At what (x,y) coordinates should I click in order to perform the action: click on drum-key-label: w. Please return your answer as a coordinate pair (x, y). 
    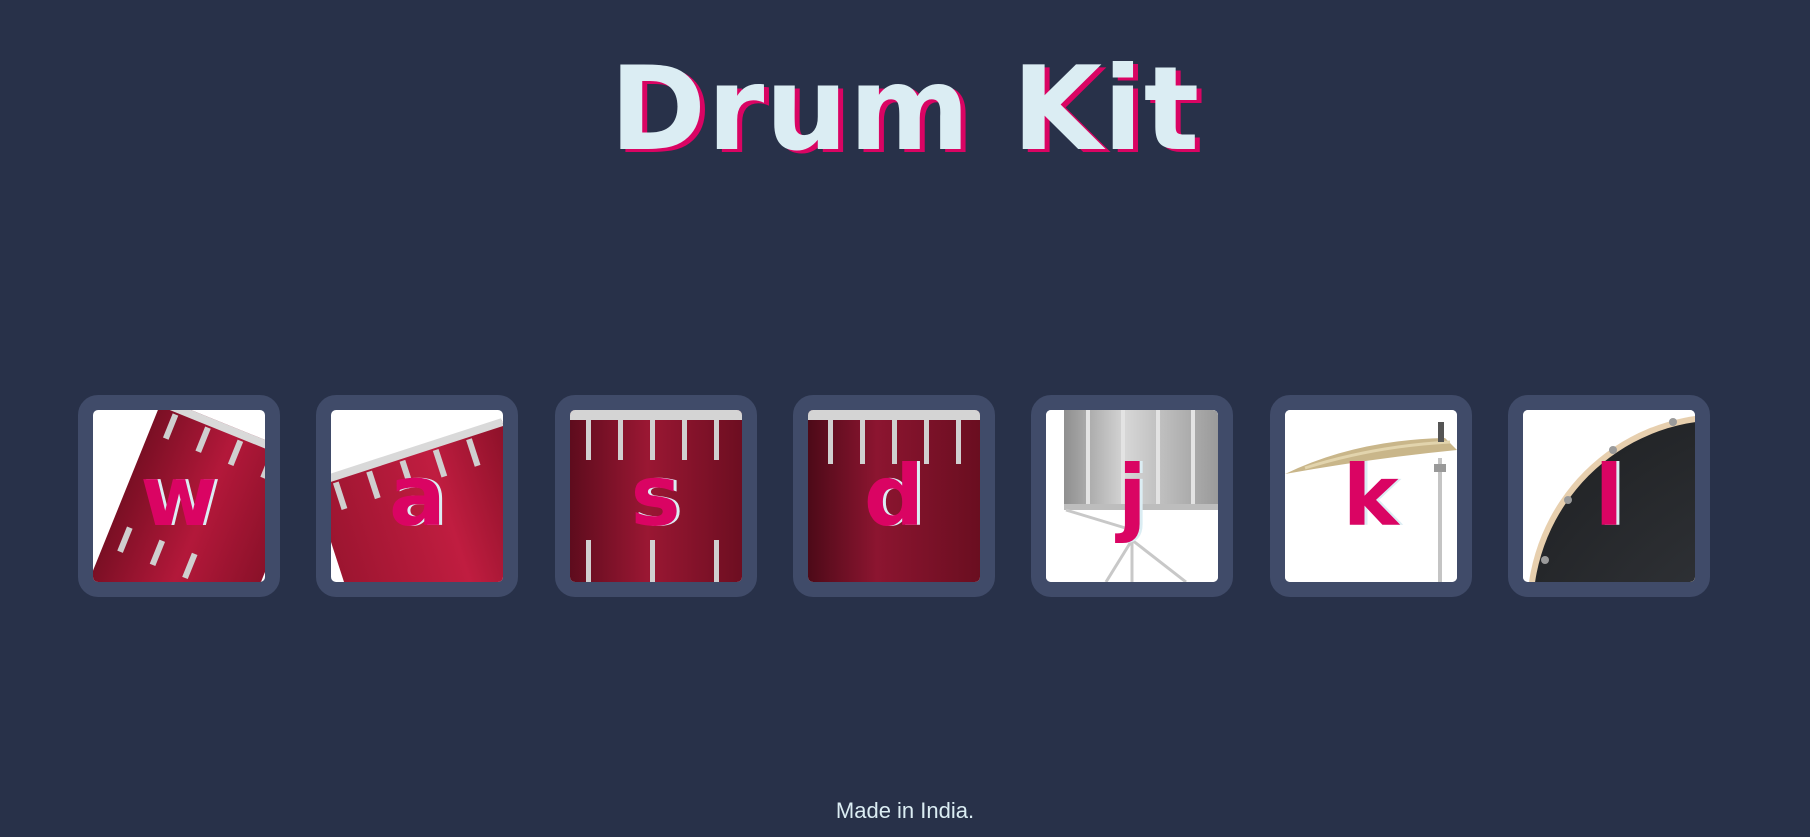
    Looking at the image, I should click on (179, 496).